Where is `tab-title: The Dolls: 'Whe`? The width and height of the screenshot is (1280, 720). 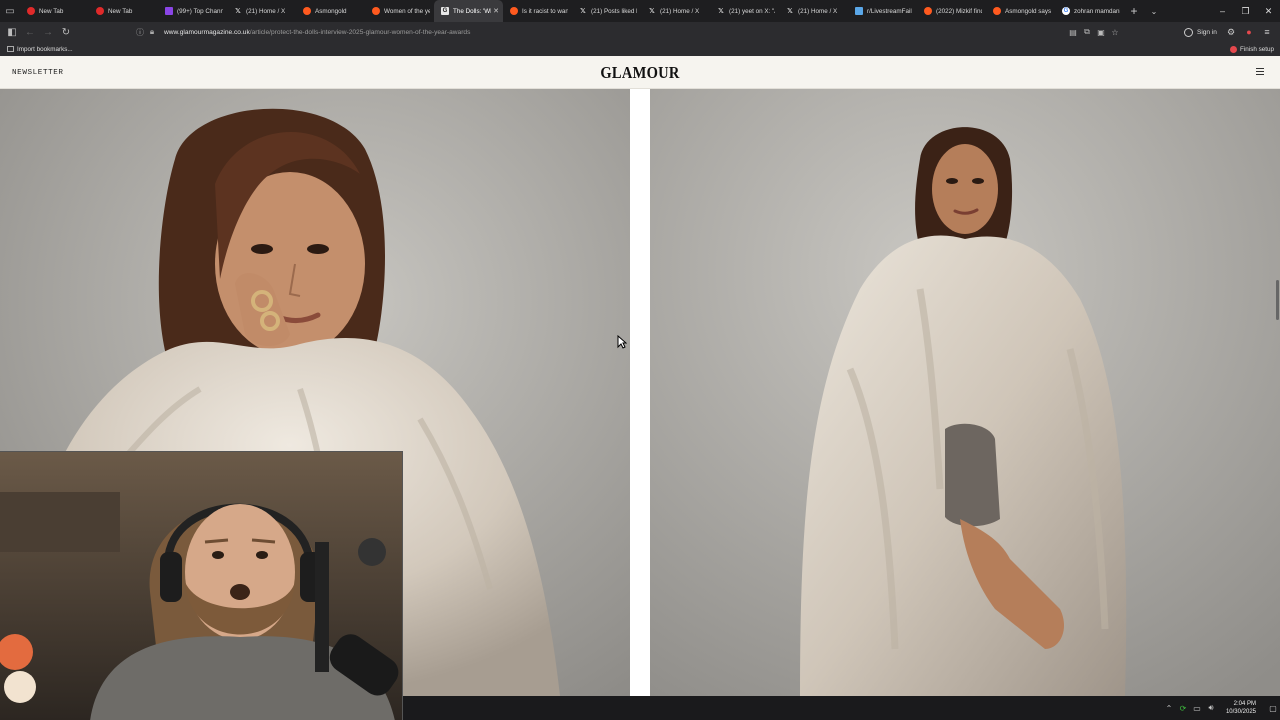
tab-title: The Dolls: 'Whe is located at coordinates (472, 11).